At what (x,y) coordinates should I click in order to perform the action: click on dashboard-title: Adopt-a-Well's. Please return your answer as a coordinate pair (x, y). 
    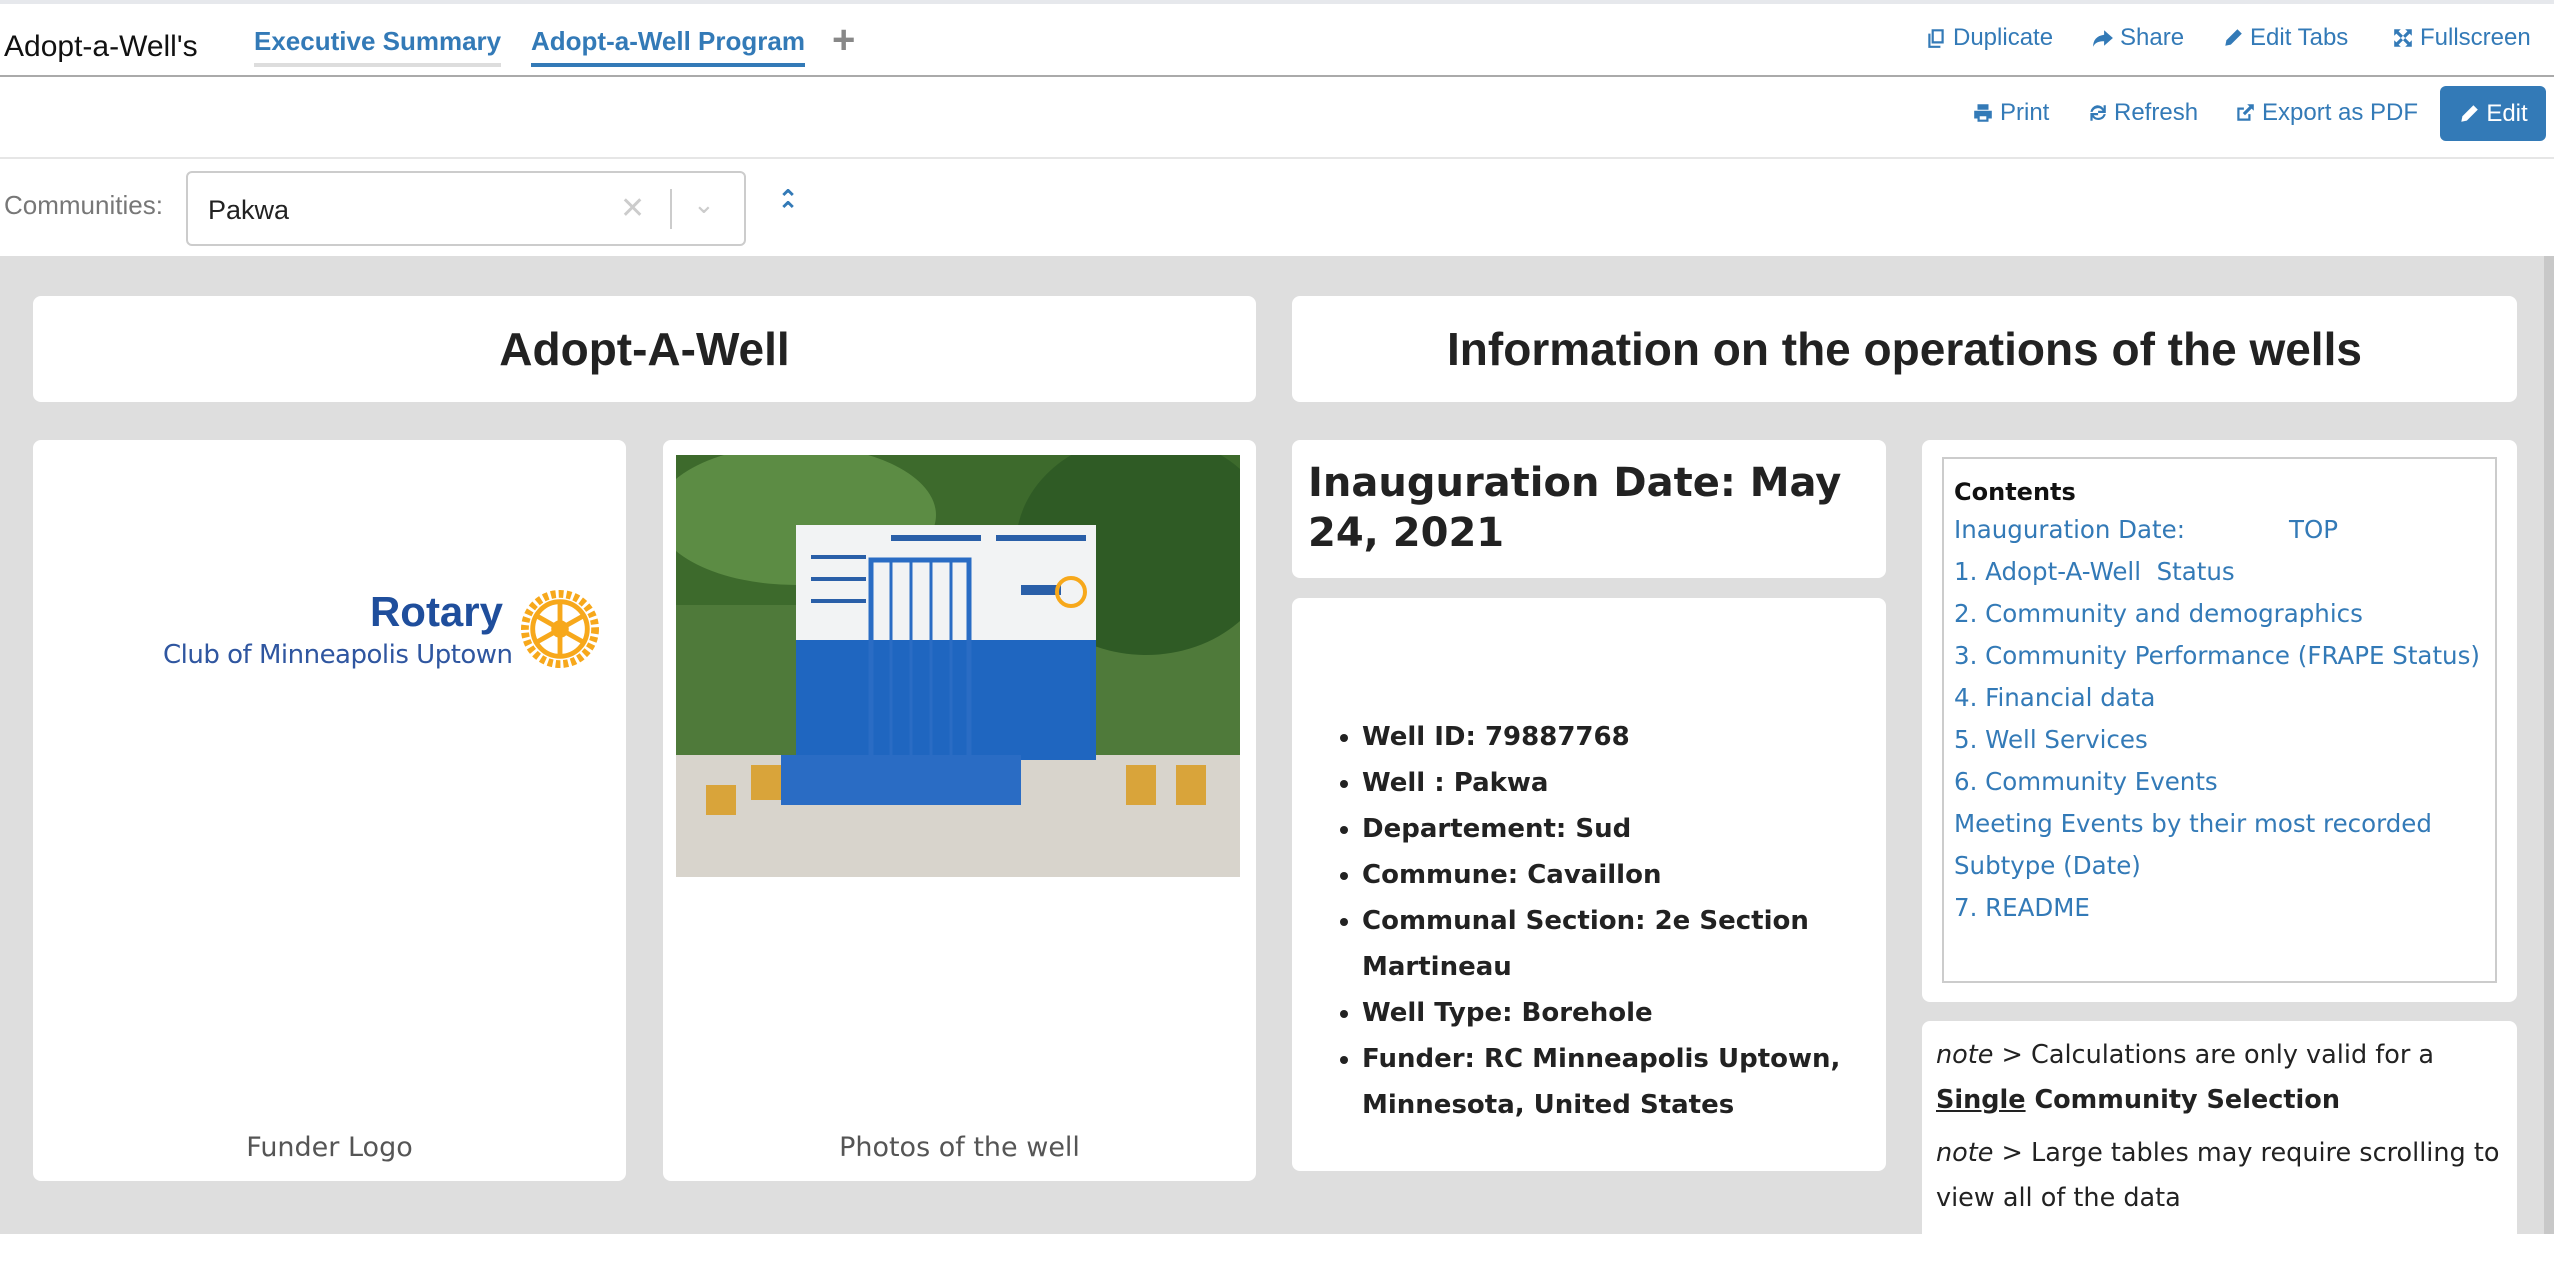
    Looking at the image, I should click on (101, 46).